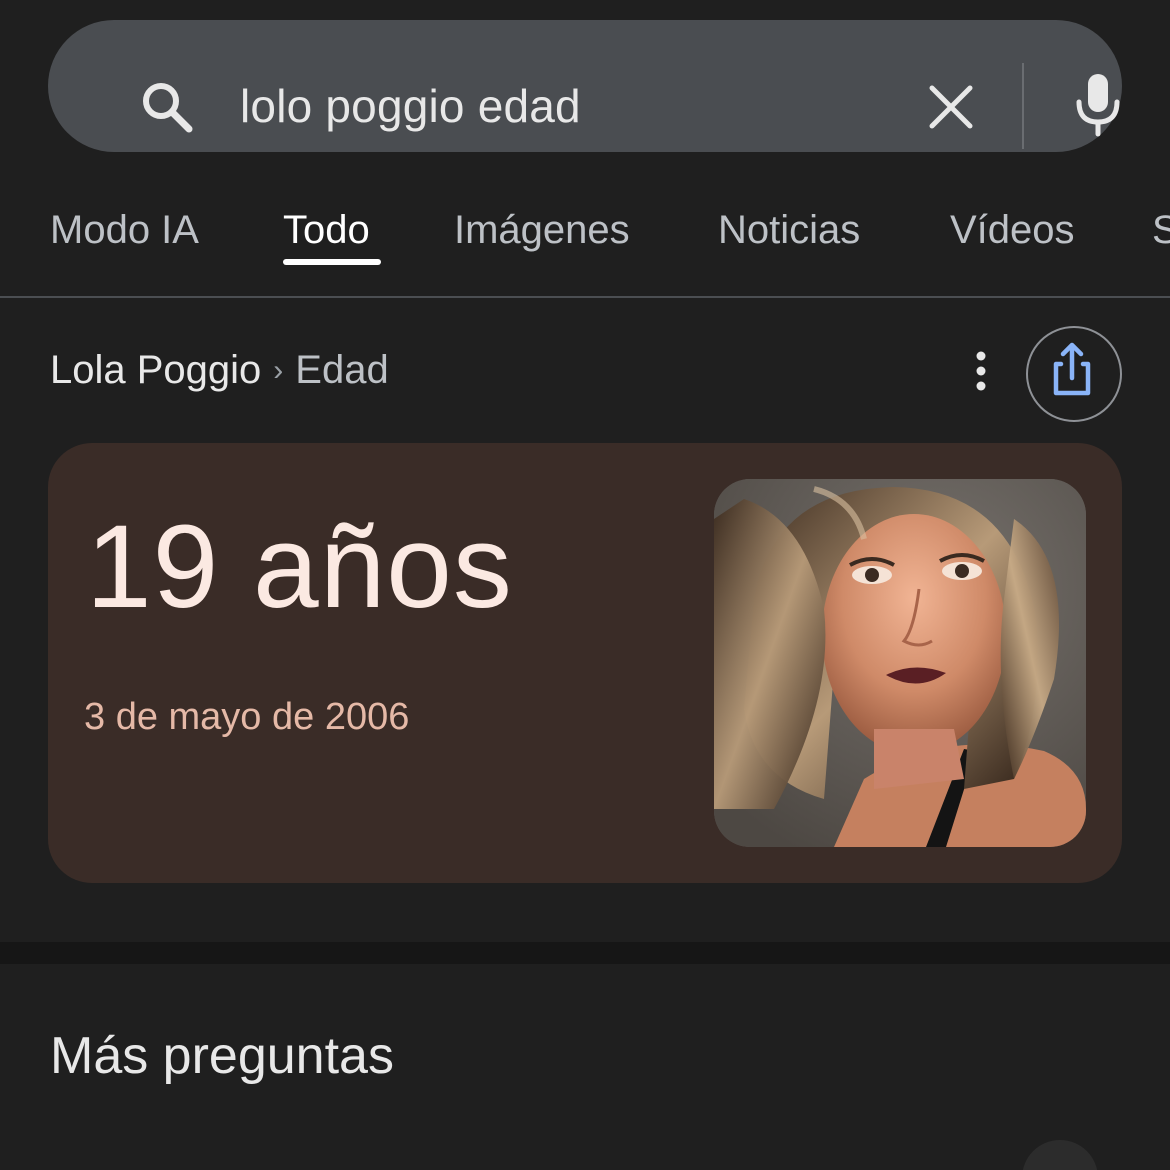 The image size is (1170, 1170). Describe the element at coordinates (247, 717) in the screenshot. I see `birth-date: 3 de mayo de 2006` at that location.